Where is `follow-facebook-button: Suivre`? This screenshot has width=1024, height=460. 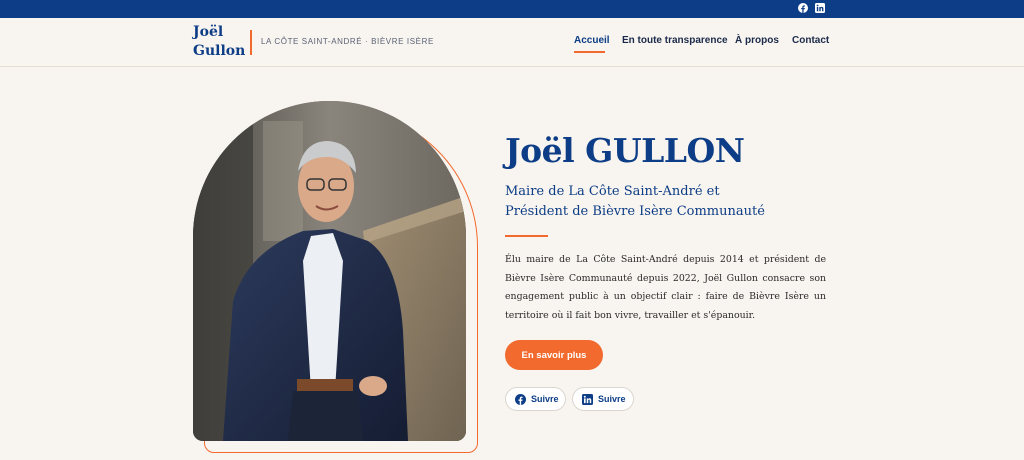 follow-facebook-button: Suivre is located at coordinates (535, 399).